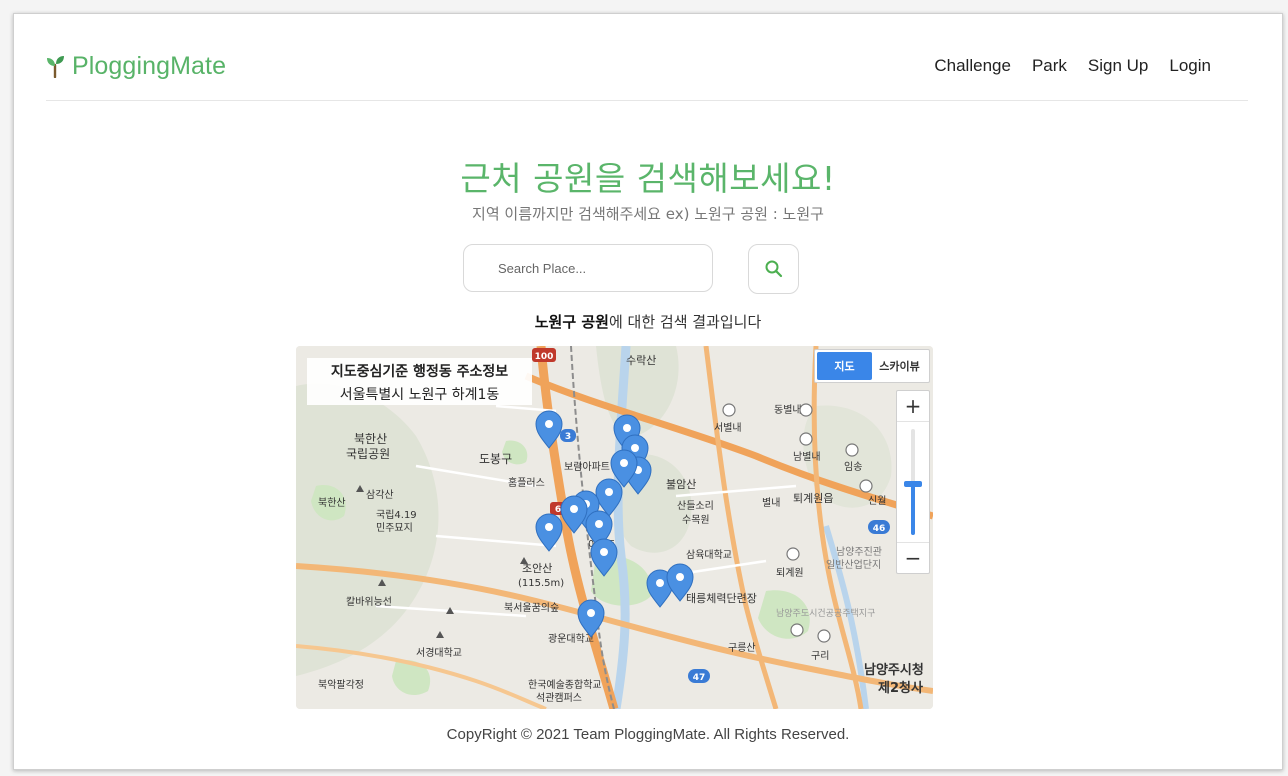 This screenshot has height=776, width=1288. What do you see at coordinates (1118, 66) in the screenshot?
I see `nav-link-sign-up: Sign Up` at bounding box center [1118, 66].